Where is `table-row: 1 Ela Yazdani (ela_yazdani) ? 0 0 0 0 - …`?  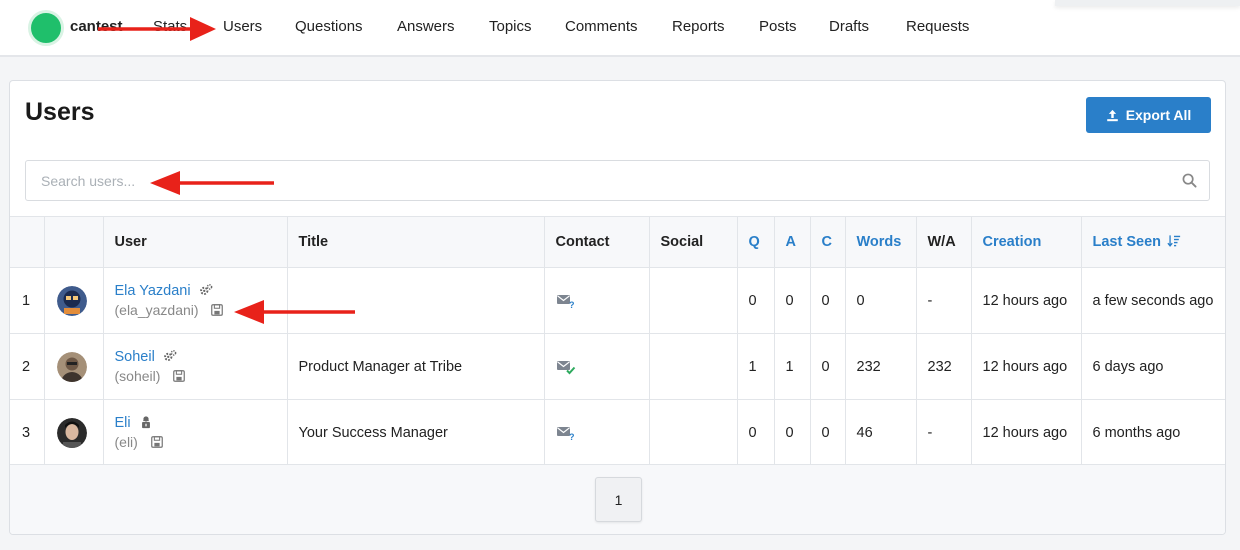
table-row: 1 Ela Yazdani (ela_yazdani) ? 0 0 0 0 - … is located at coordinates (617, 300).